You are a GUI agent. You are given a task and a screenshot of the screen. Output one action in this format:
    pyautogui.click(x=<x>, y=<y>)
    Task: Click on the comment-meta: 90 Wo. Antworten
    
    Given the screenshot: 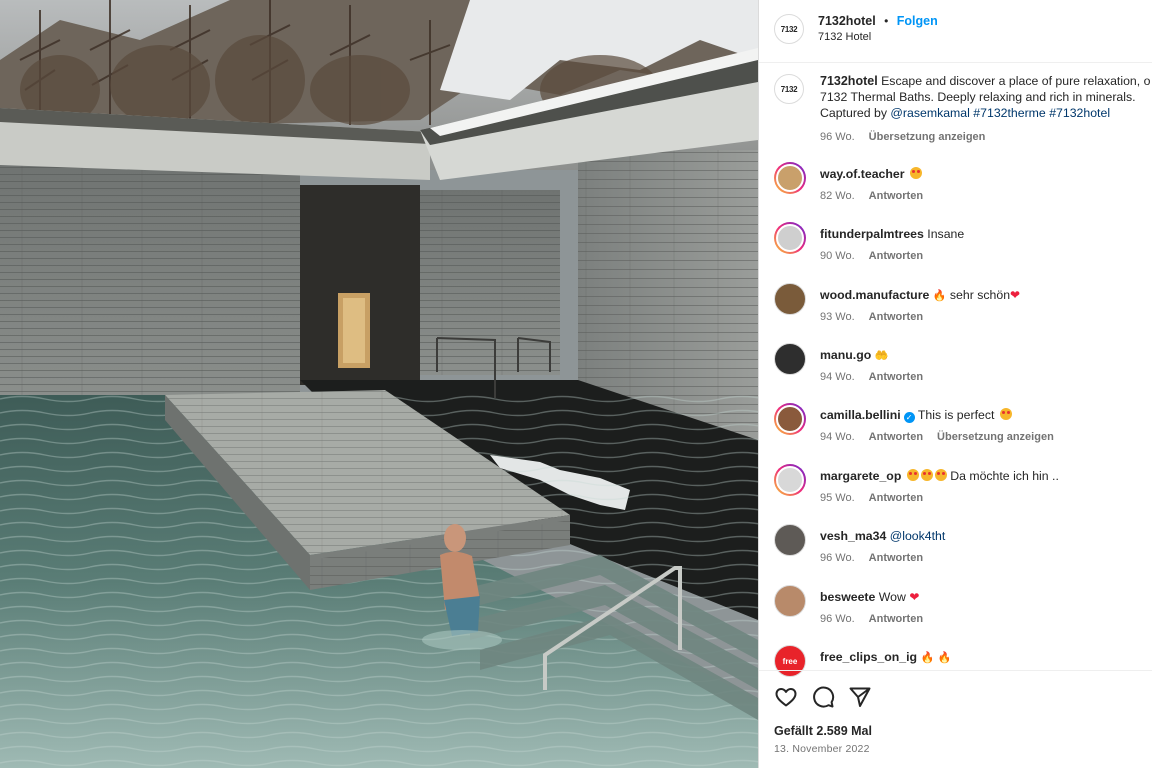 What is the action you would take?
    pyautogui.click(x=871, y=256)
    